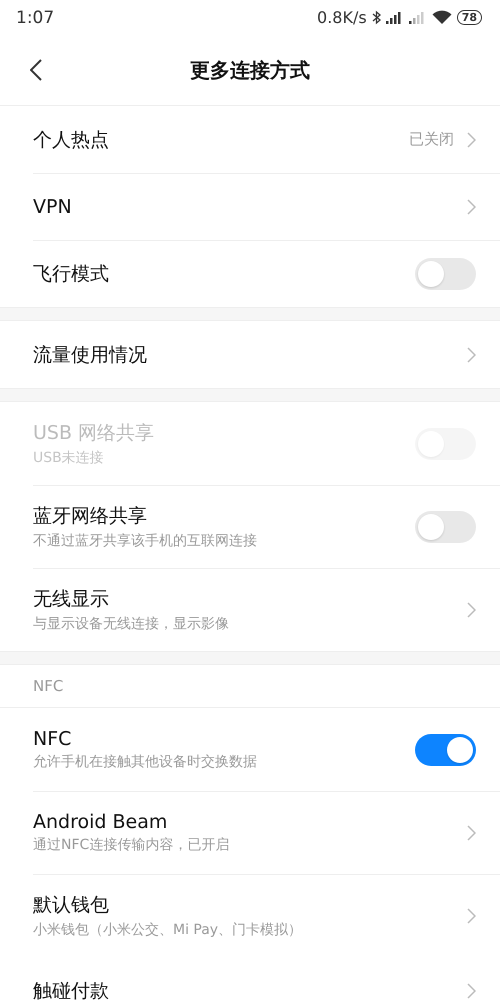  What do you see at coordinates (250, 686) in the screenshot?
I see `section-header: NFC` at bounding box center [250, 686].